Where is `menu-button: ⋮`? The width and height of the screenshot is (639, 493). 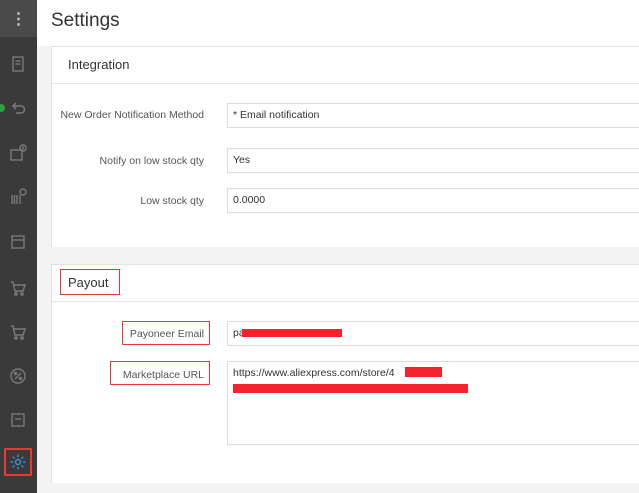 menu-button: ⋮ is located at coordinates (18, 18).